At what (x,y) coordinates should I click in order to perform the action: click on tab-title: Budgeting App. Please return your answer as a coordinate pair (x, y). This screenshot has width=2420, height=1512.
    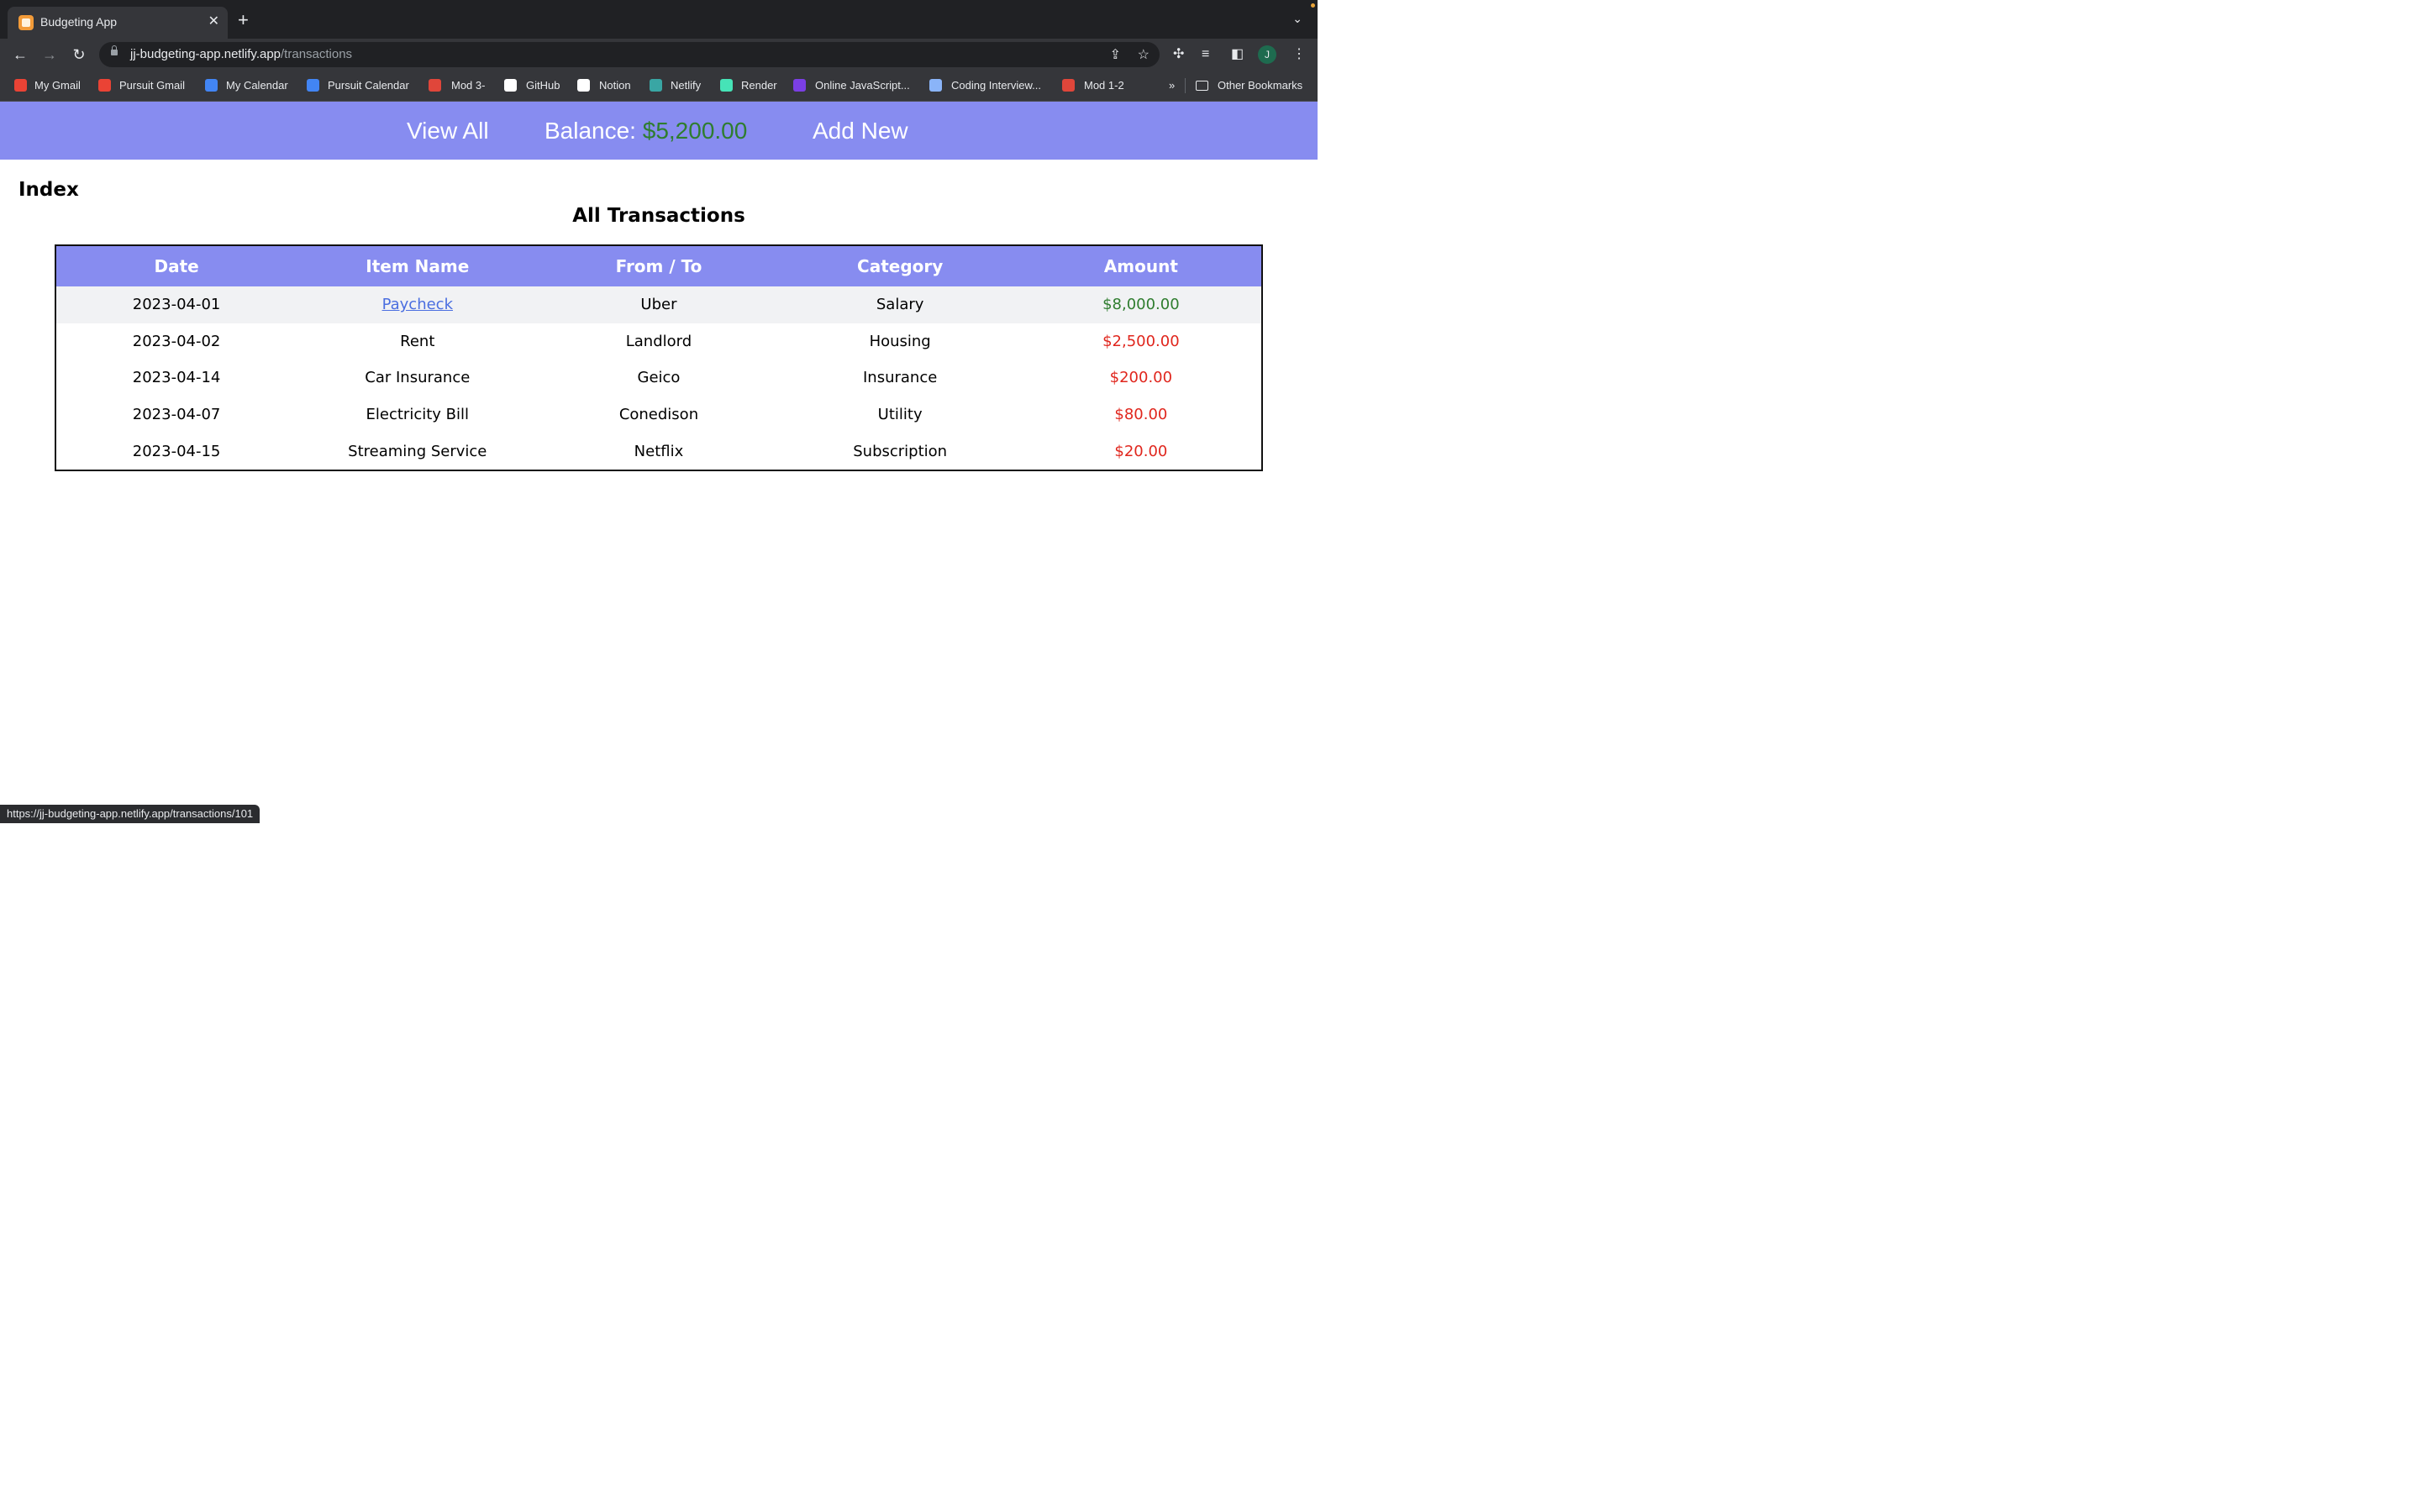
    Looking at the image, I should click on (79, 22).